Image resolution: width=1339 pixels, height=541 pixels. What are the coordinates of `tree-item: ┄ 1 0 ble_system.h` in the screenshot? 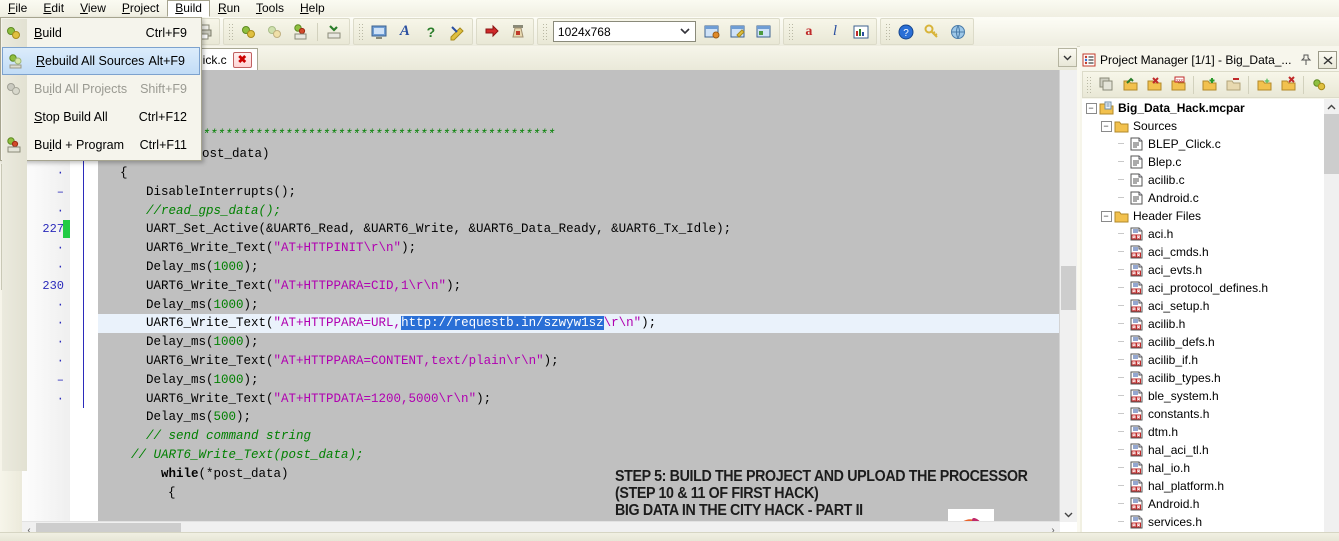 It's located at (1203, 396).